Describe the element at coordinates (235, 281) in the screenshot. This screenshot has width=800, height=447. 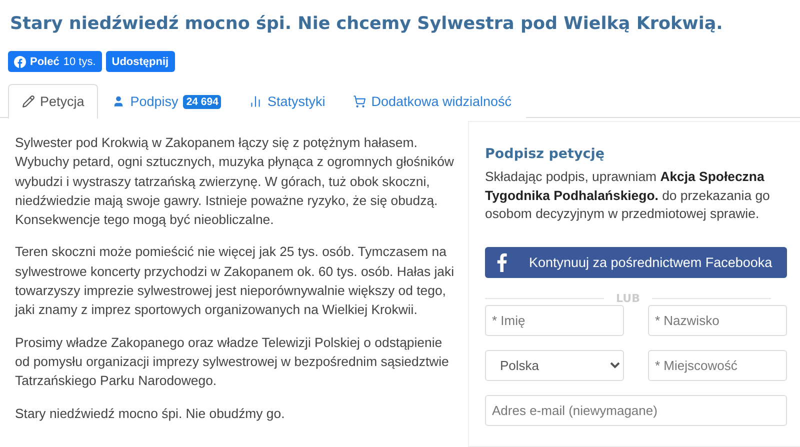
I see `petition-paragraph: Teren skoczni może pomieścić nie więcej jak 25 tys. osób. Tymczasem na sylwestrowe koncerty przychodzi w Zakopanem ok. 60 tys. osób. Hałas jaki towarzyszy imprezie sylwestrowej jest nieporównywalnie większy od tego, jaki znamy z imprez sportowych organizowanych na Wielkiej Krokwii.` at that location.